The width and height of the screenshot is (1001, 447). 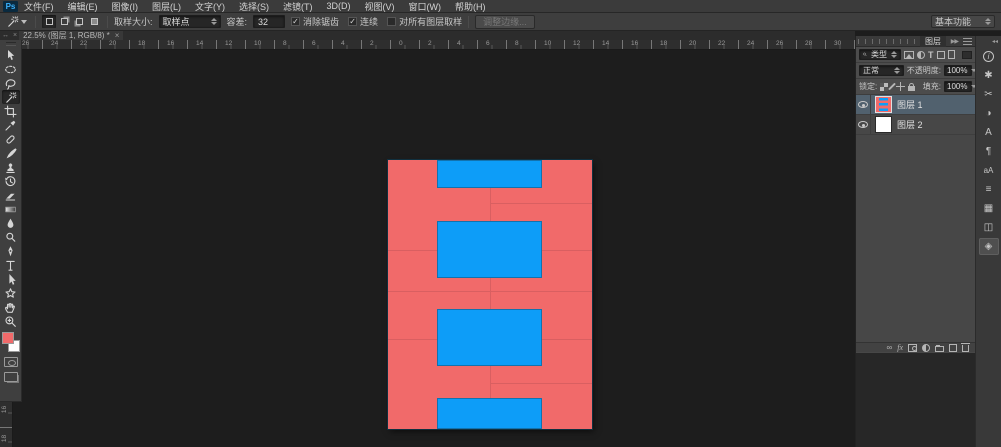 What do you see at coordinates (16, 21) in the screenshot?
I see `active-tool-preview` at bounding box center [16, 21].